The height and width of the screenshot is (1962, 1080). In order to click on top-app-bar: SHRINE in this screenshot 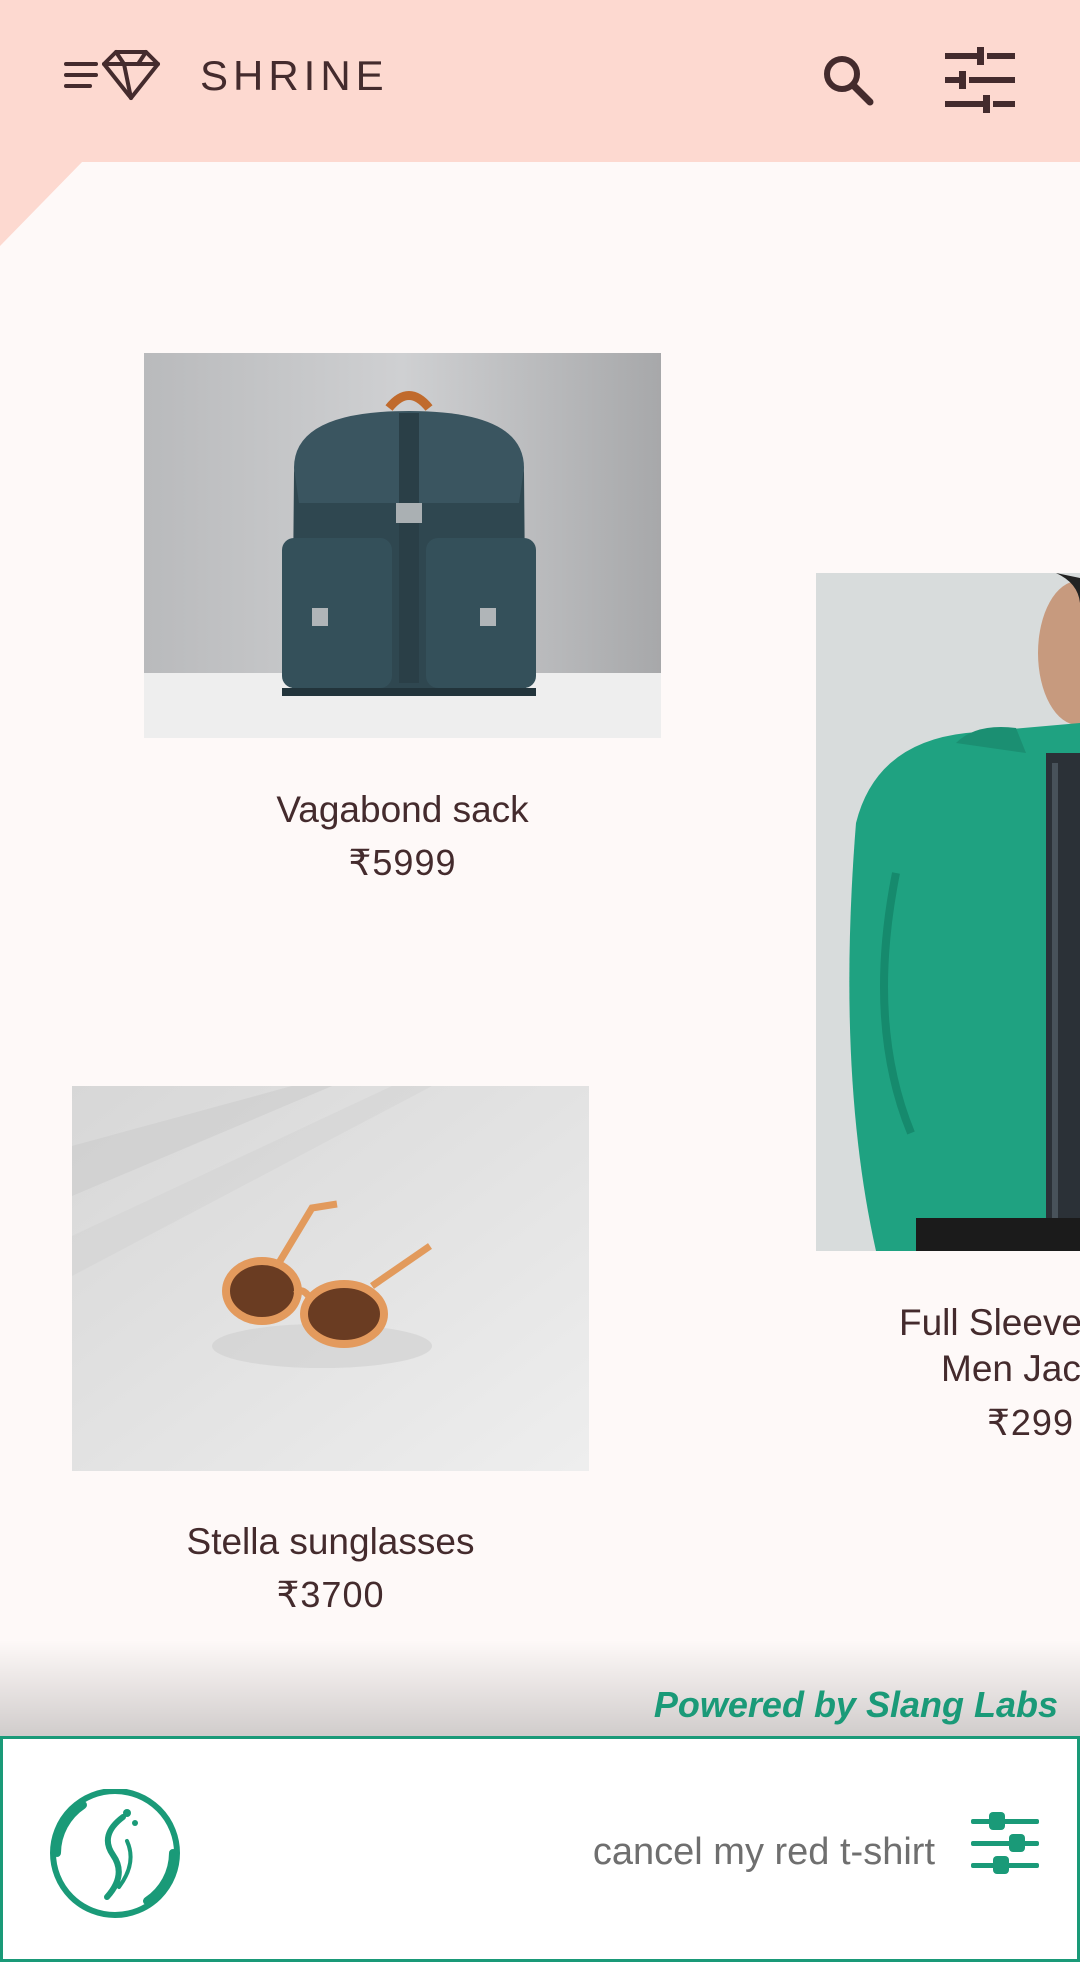, I will do `click(540, 81)`.